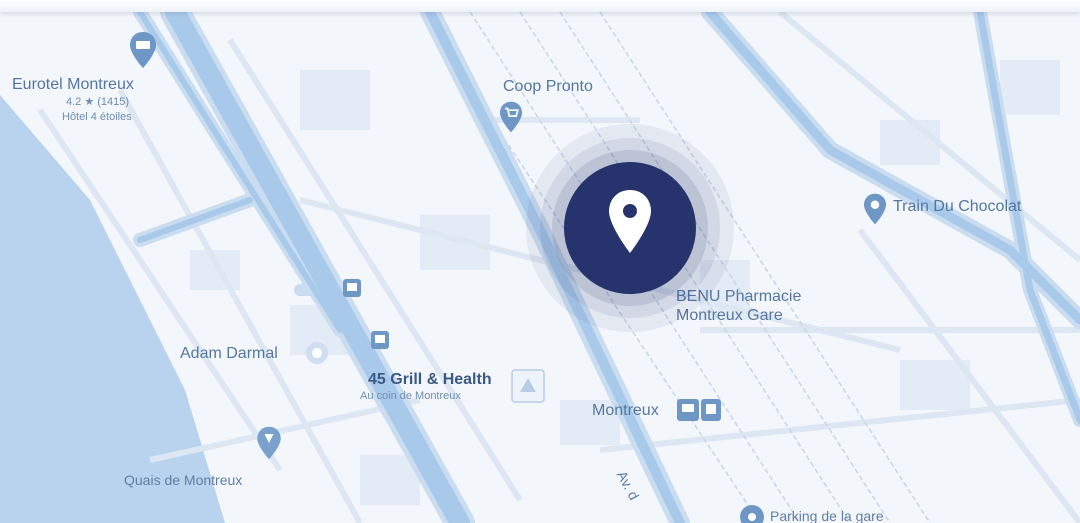 This screenshot has height=523, width=1080. I want to click on quais-name: Quais de Montreux, so click(183, 480).